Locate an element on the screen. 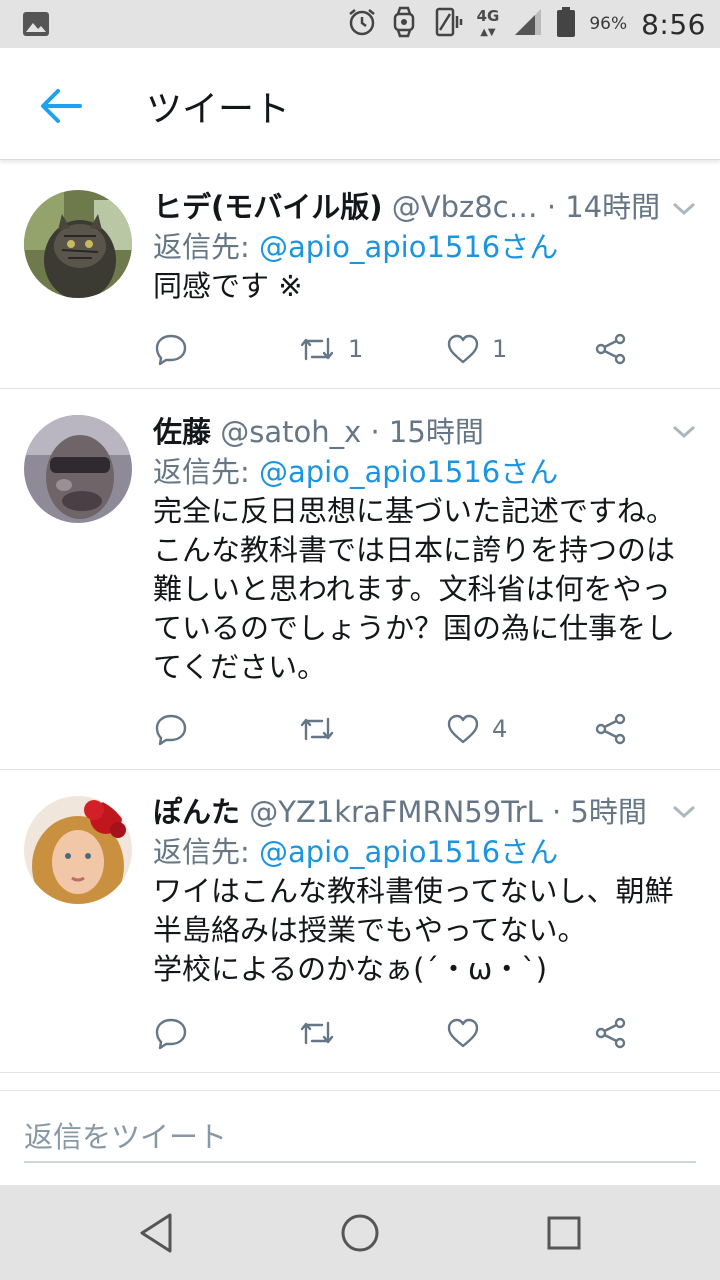  like-count: 1 is located at coordinates (500, 349).